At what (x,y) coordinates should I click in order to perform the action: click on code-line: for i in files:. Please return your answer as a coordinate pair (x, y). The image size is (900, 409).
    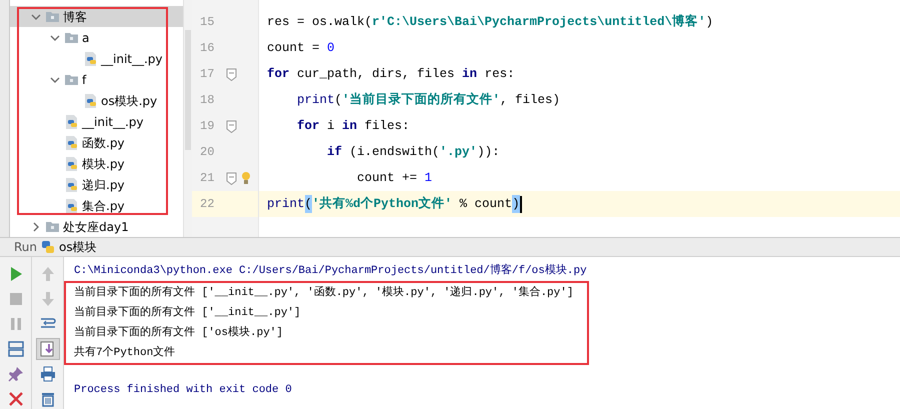
    Looking at the image, I should click on (353, 126).